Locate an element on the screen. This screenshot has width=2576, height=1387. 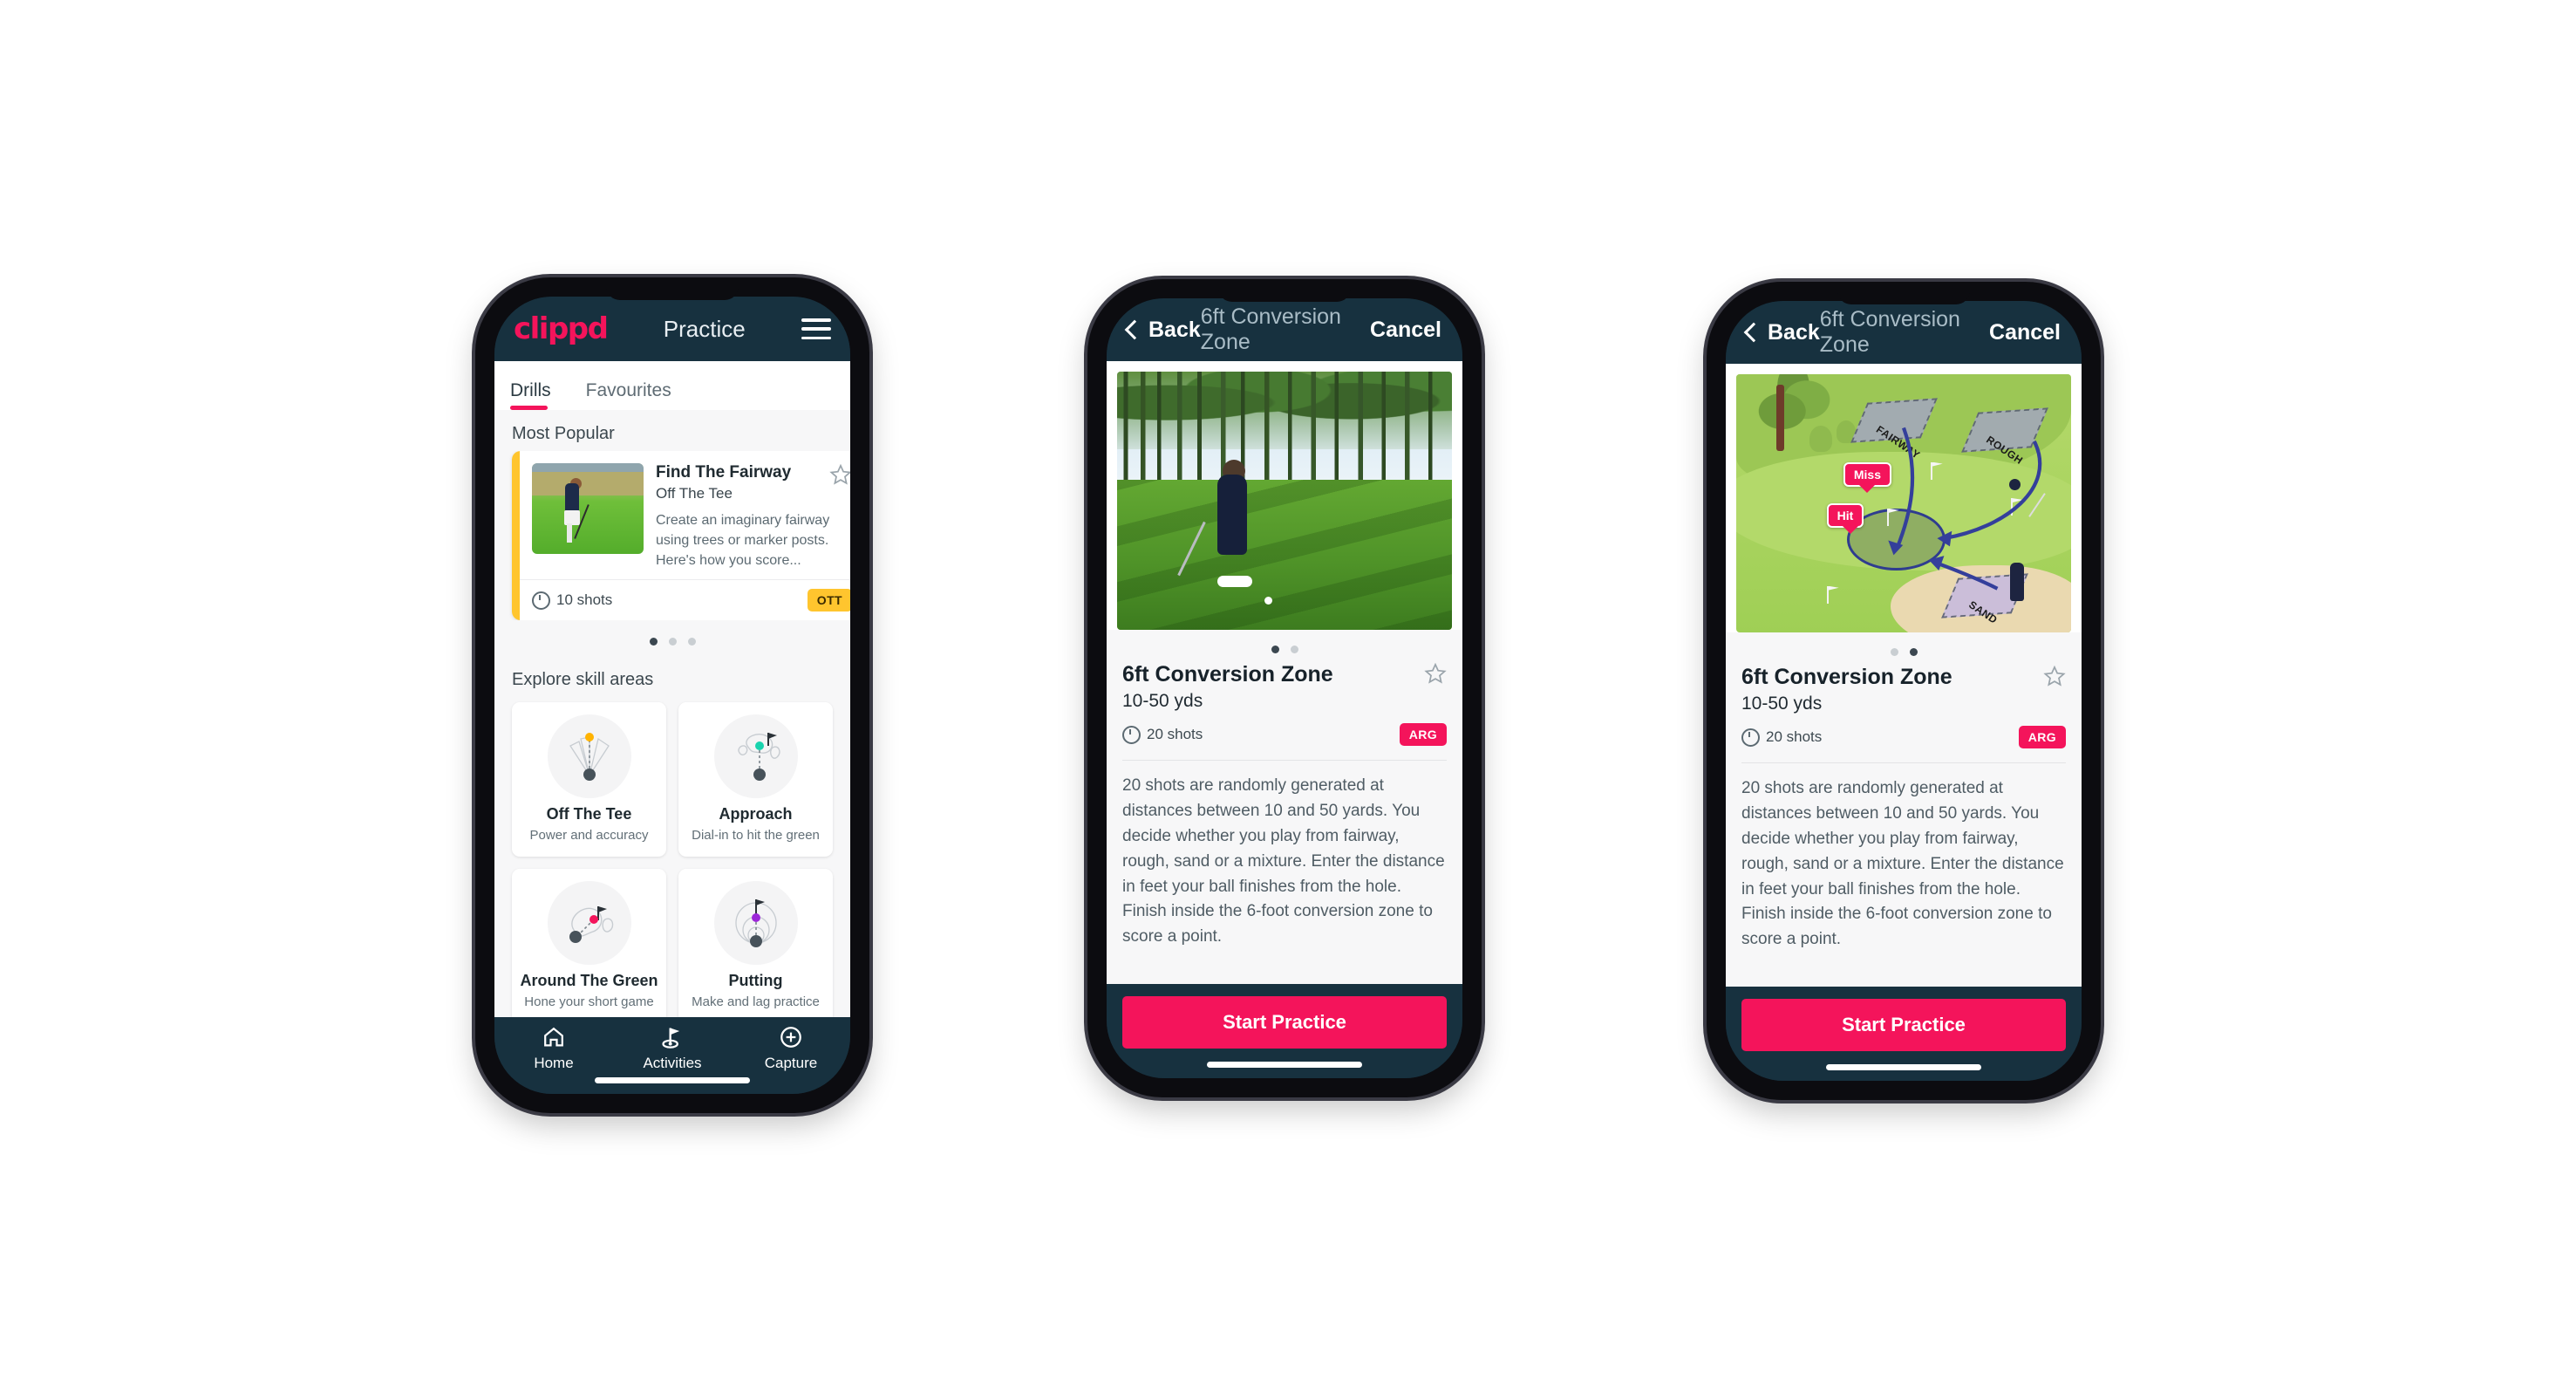
drill-subtitle: Off The Tee is located at coordinates (695, 493).